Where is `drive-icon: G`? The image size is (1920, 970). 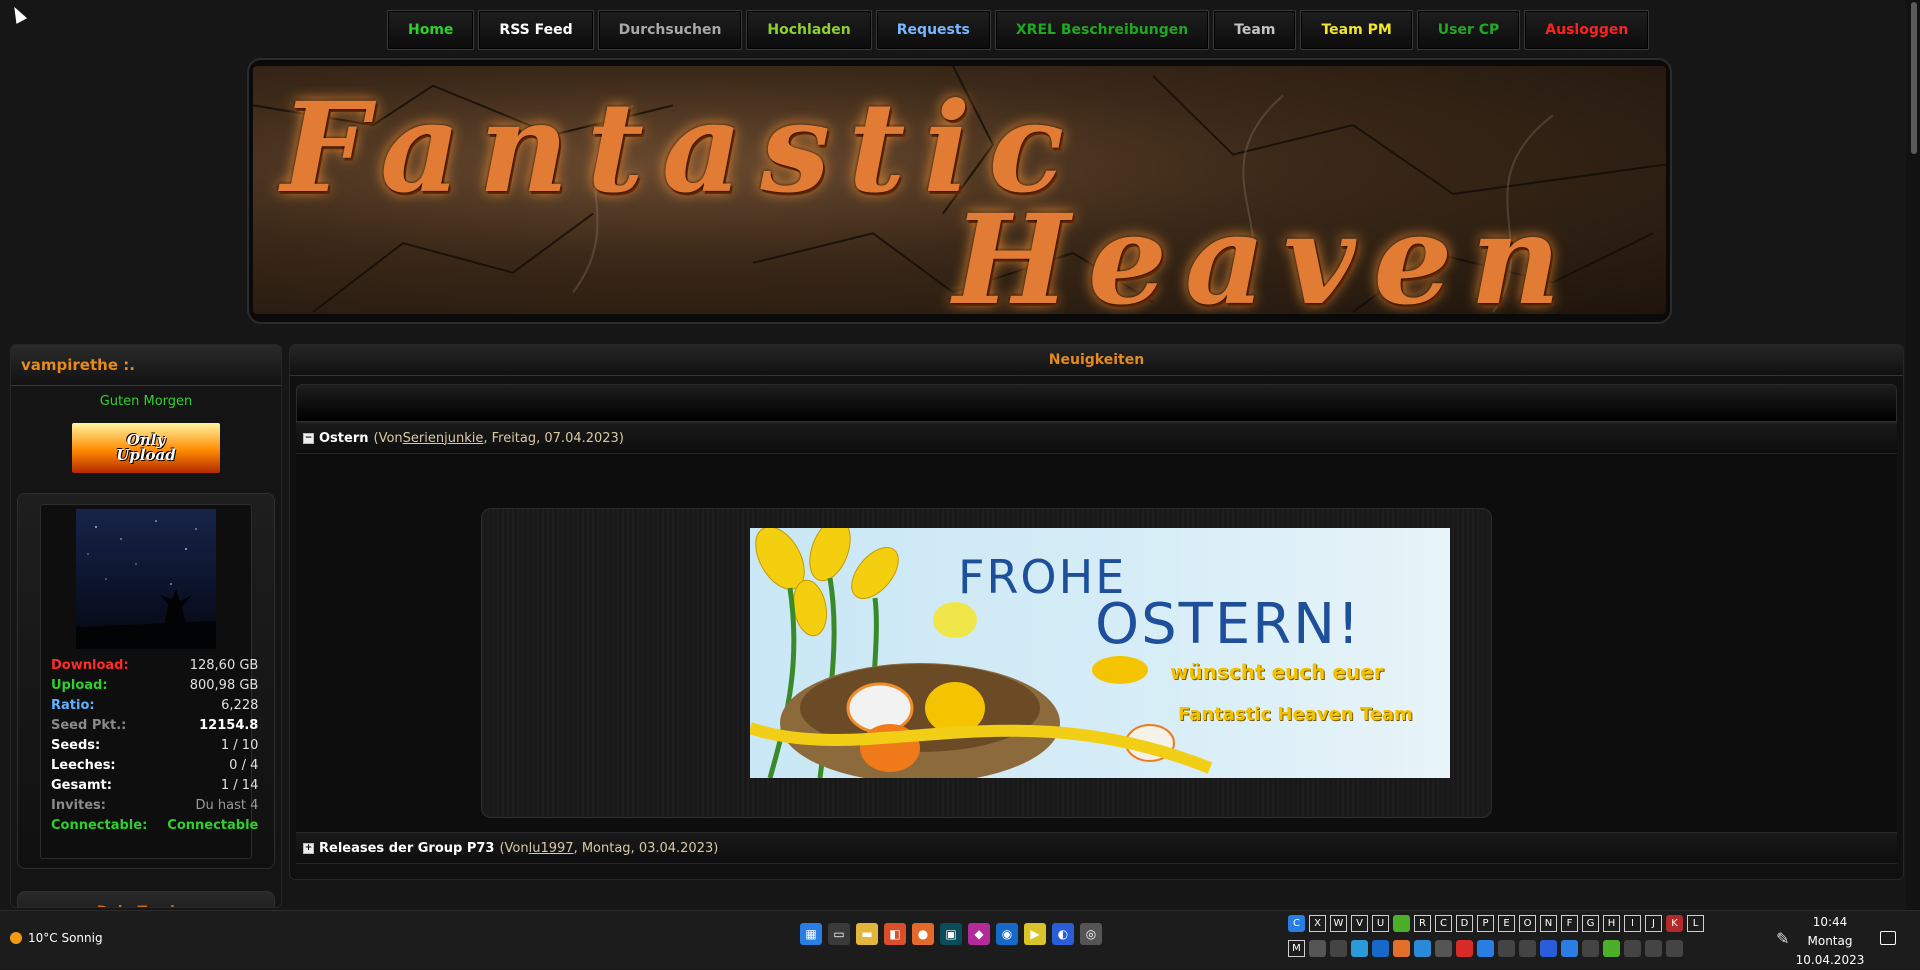
drive-icon: G is located at coordinates (1590, 923).